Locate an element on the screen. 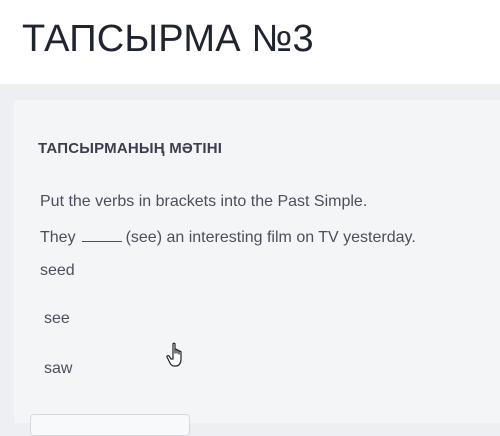  sentence-start: They is located at coordinates (58, 237).